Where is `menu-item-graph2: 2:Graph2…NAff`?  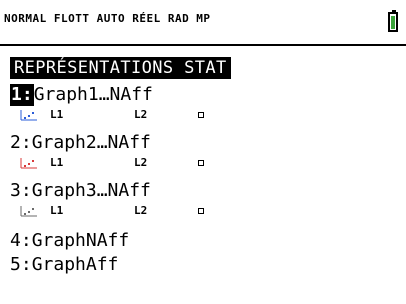 menu-item-graph2: 2:Graph2…NAff is located at coordinates (80, 143).